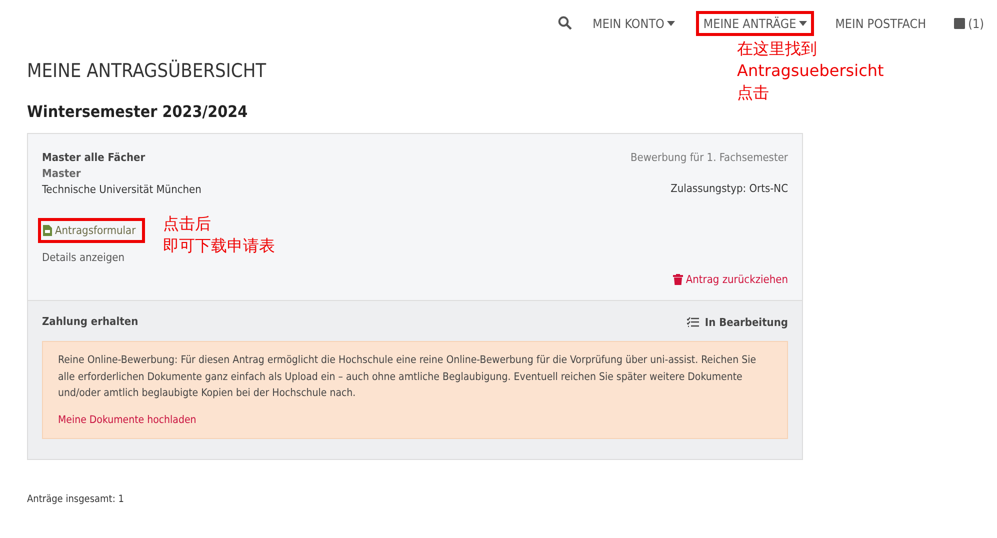  What do you see at coordinates (753, 93) in the screenshot?
I see `annotation-text: 点击` at bounding box center [753, 93].